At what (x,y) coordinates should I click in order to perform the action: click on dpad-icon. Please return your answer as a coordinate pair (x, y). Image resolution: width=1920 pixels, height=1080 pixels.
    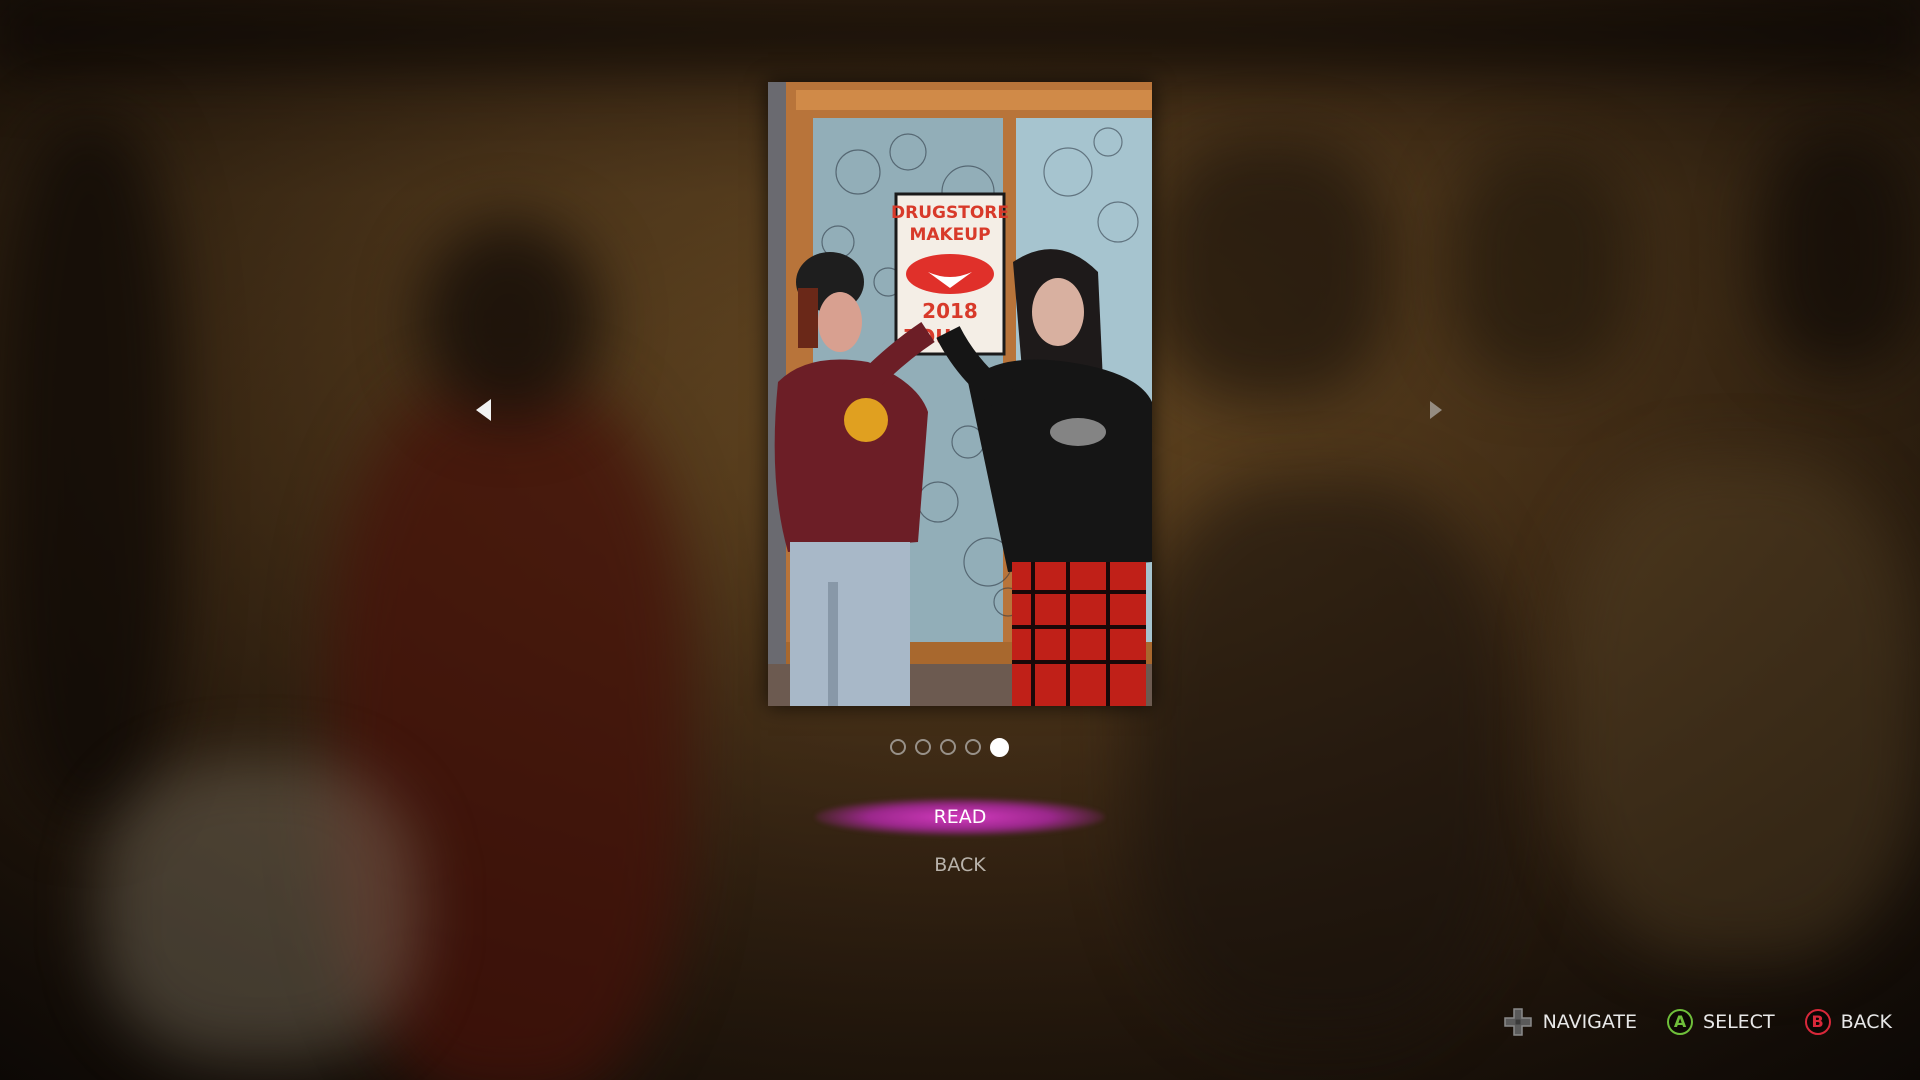
    Looking at the image, I should click on (1517, 1022).